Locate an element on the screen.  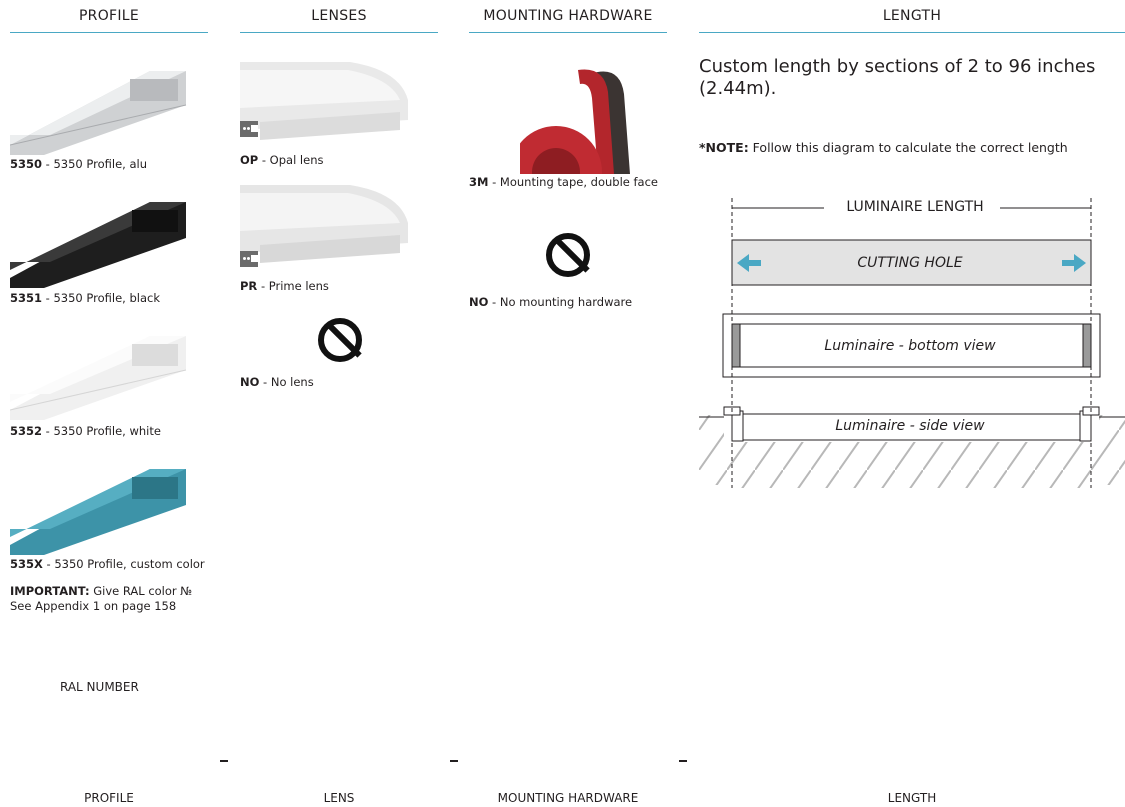
mounting-tape-desc: - Mounting tape, double face is located at coordinates (573, 182).